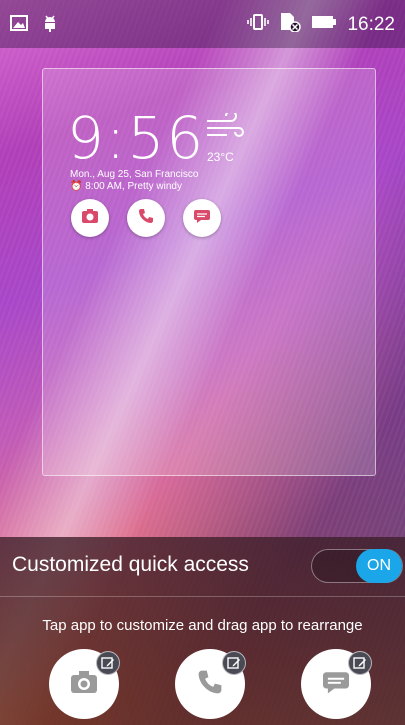  I want to click on edit-message-shortcut-icon, so click(360, 663).